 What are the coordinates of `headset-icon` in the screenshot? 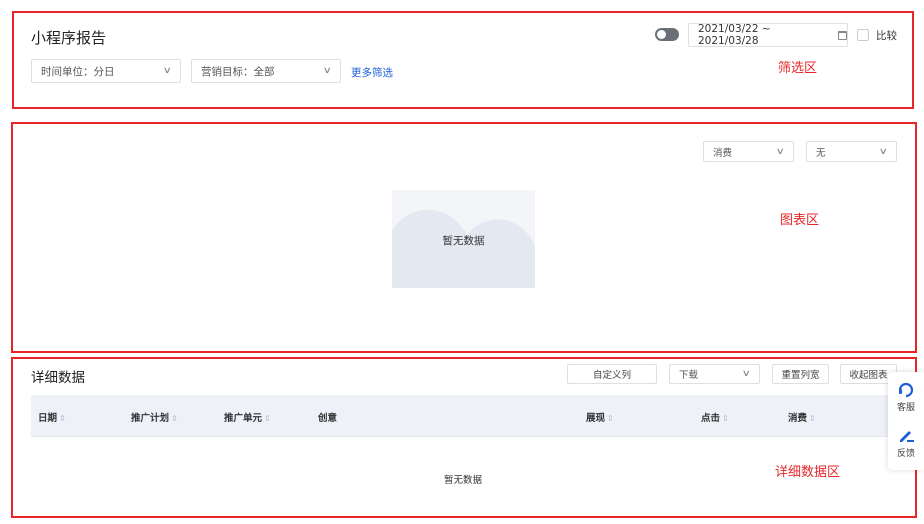 It's located at (906, 390).